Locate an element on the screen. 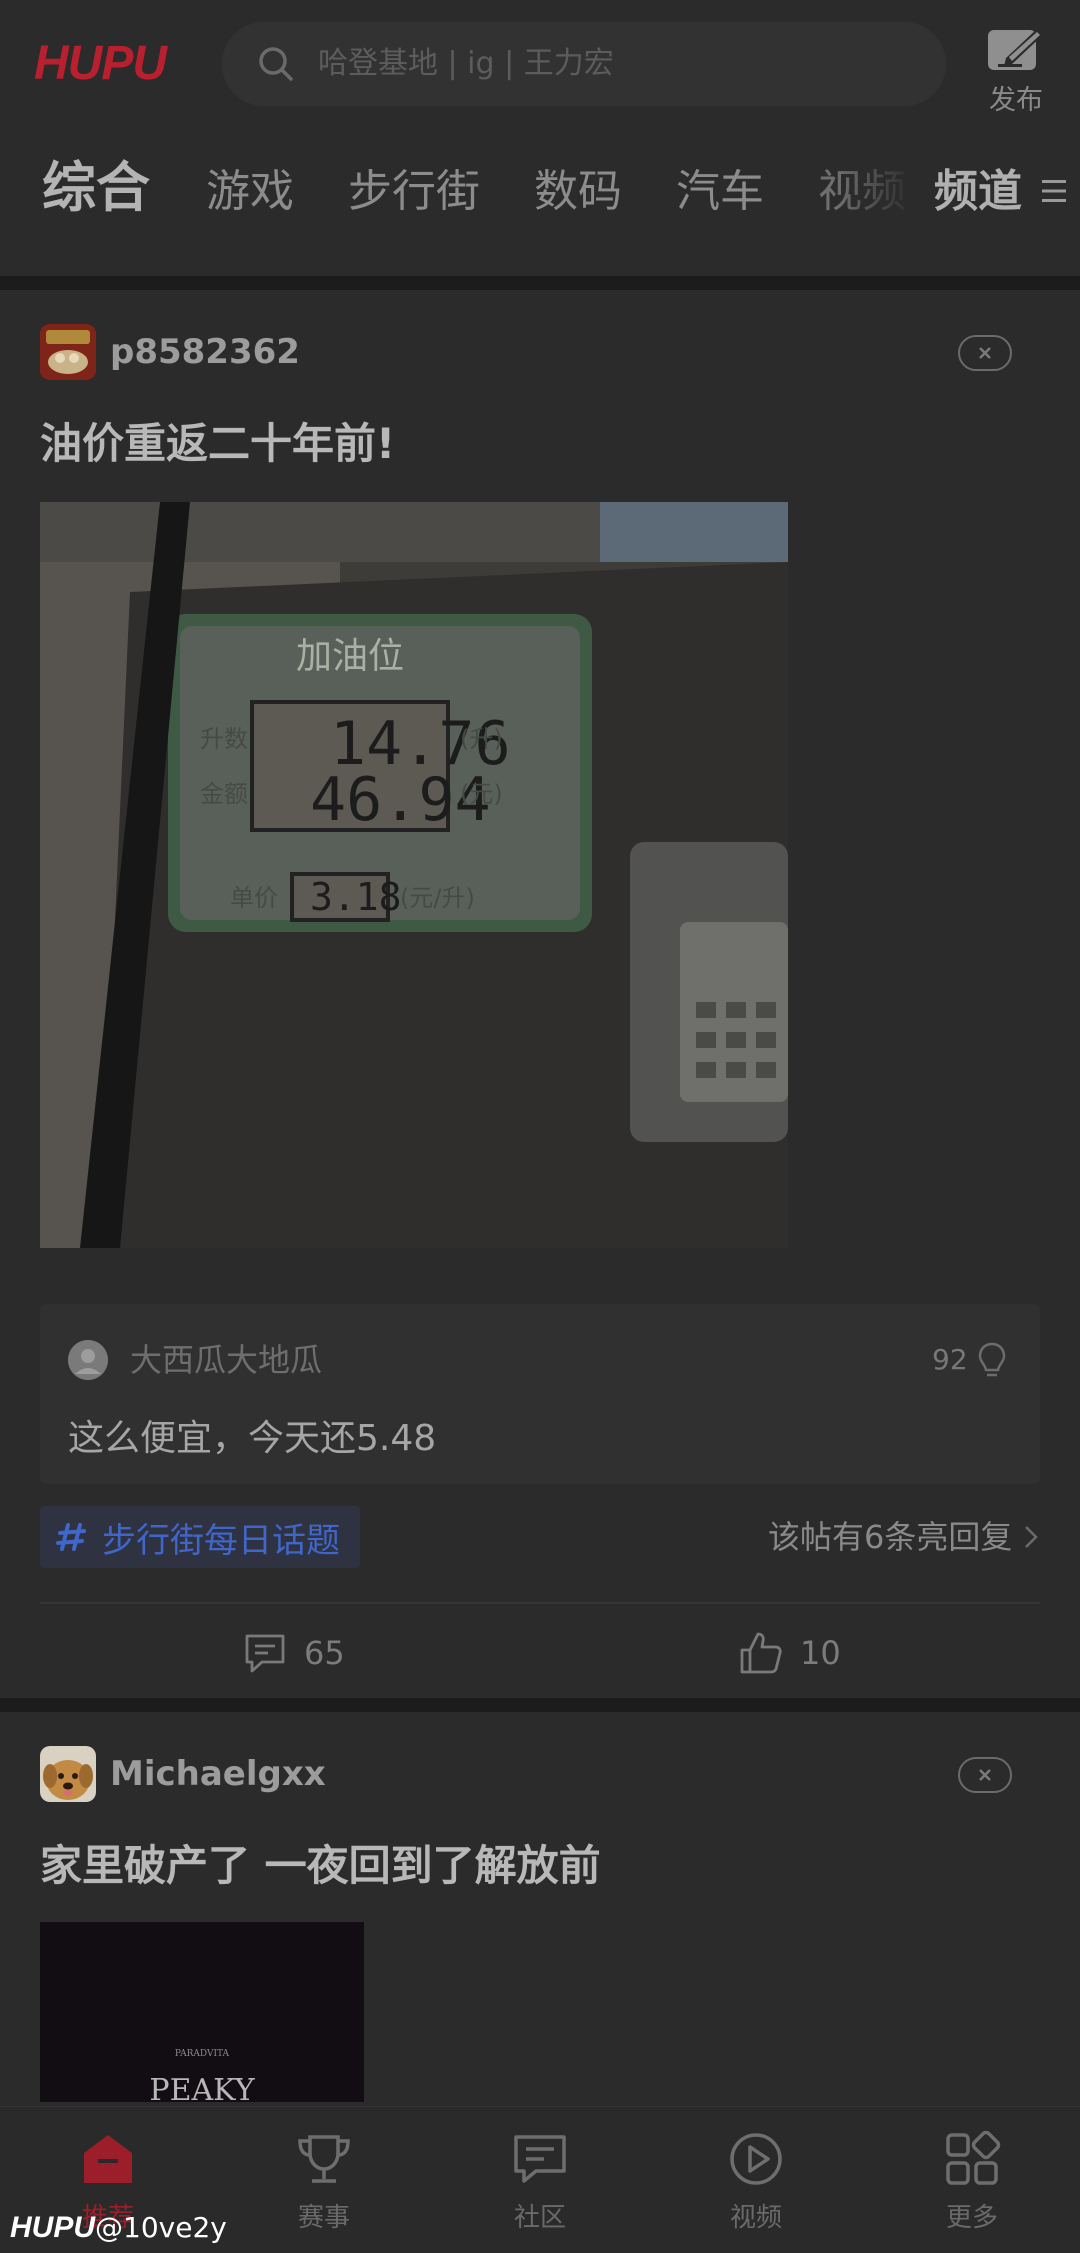 The image size is (1080, 2253). volume-label: 升数 is located at coordinates (224, 739).